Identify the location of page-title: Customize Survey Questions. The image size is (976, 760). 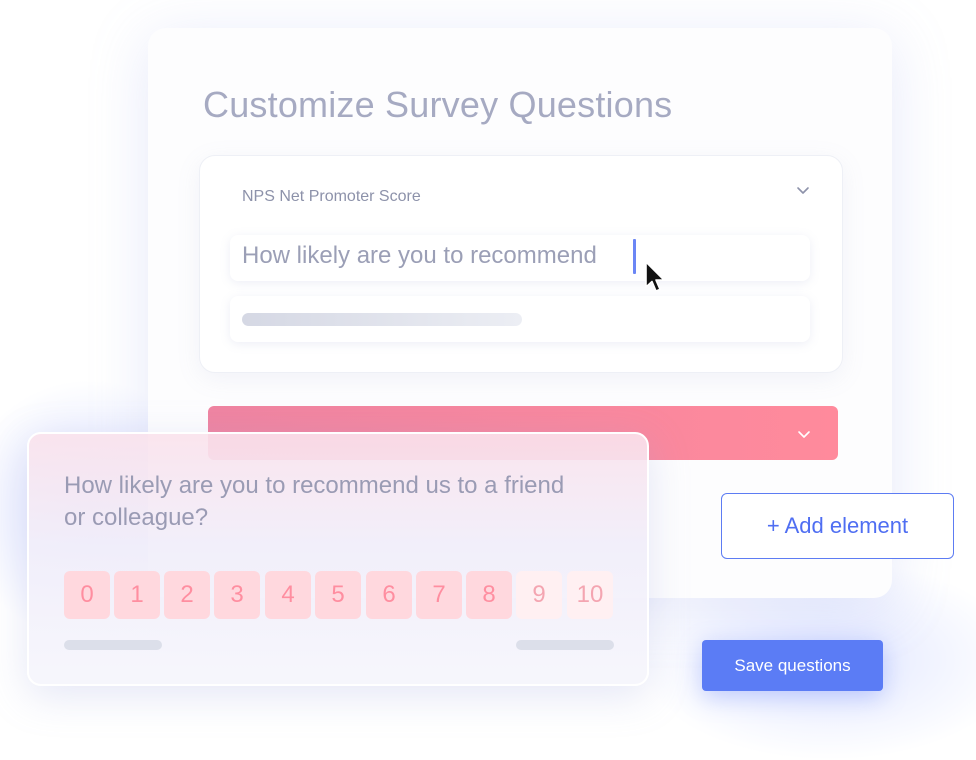
(438, 104).